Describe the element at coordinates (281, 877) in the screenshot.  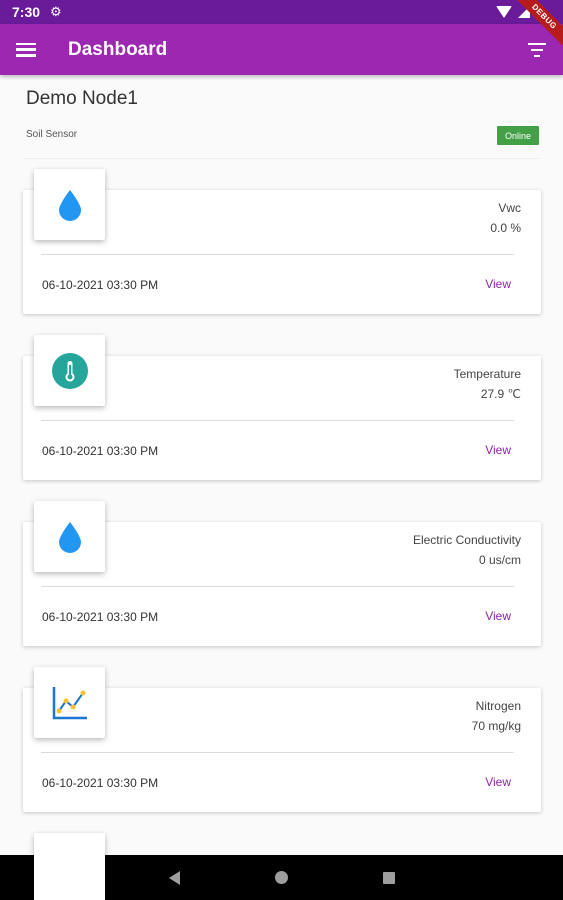
I see `home-icon` at that location.